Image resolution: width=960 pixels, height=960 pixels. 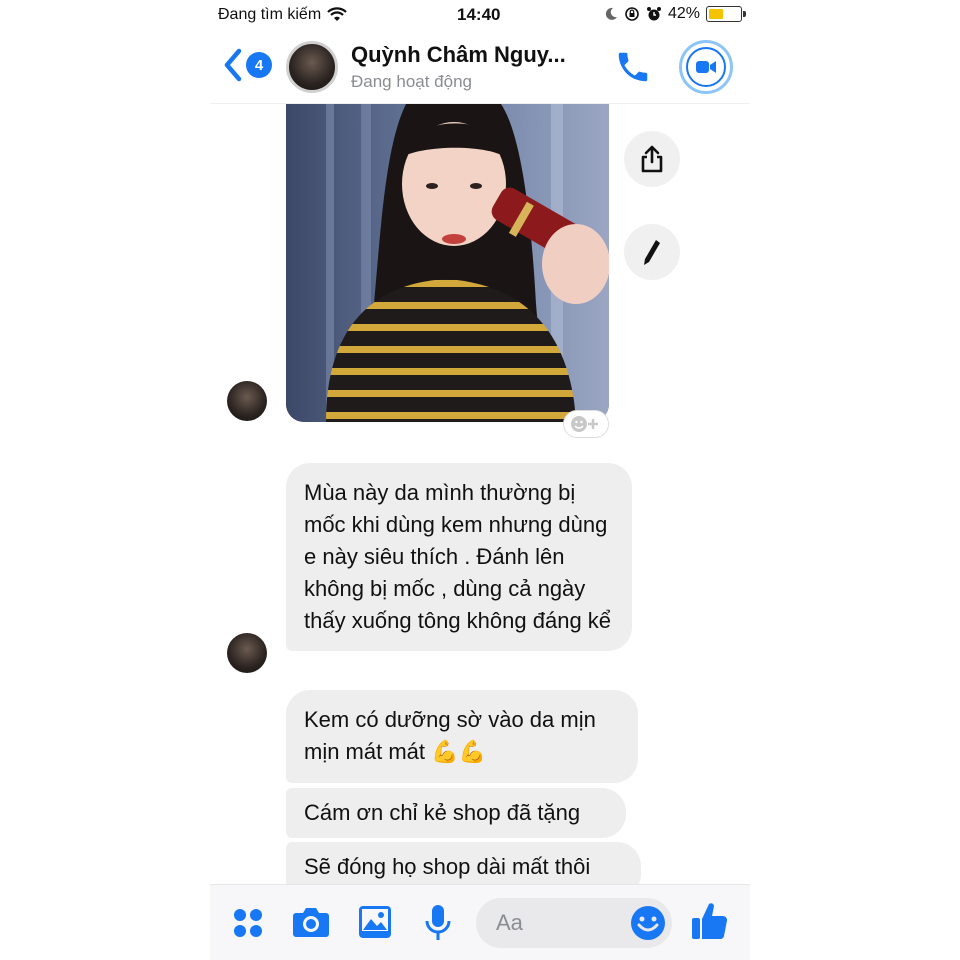 I want to click on pencil-icon, so click(x=652, y=252).